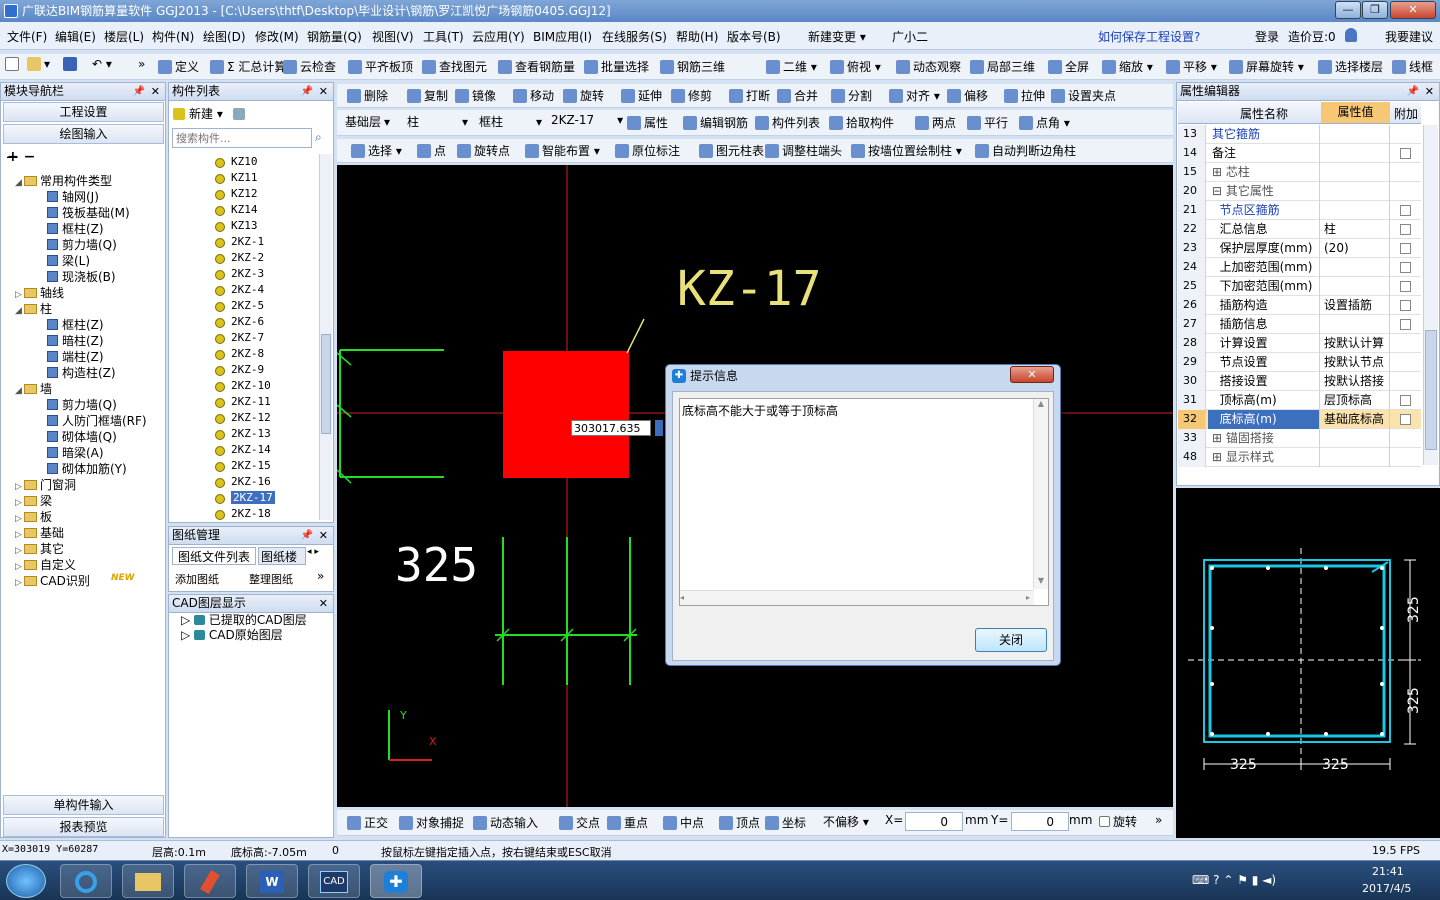 Image resolution: width=1440 pixels, height=900 pixels. What do you see at coordinates (272, 881) in the screenshot?
I see `word-icon: W` at bounding box center [272, 881].